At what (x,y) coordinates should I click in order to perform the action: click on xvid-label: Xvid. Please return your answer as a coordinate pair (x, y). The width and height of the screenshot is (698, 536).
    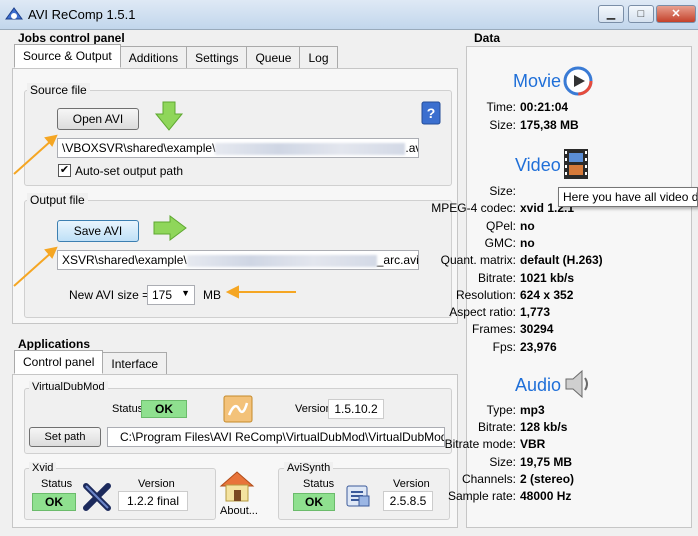
    Looking at the image, I should click on (43, 468).